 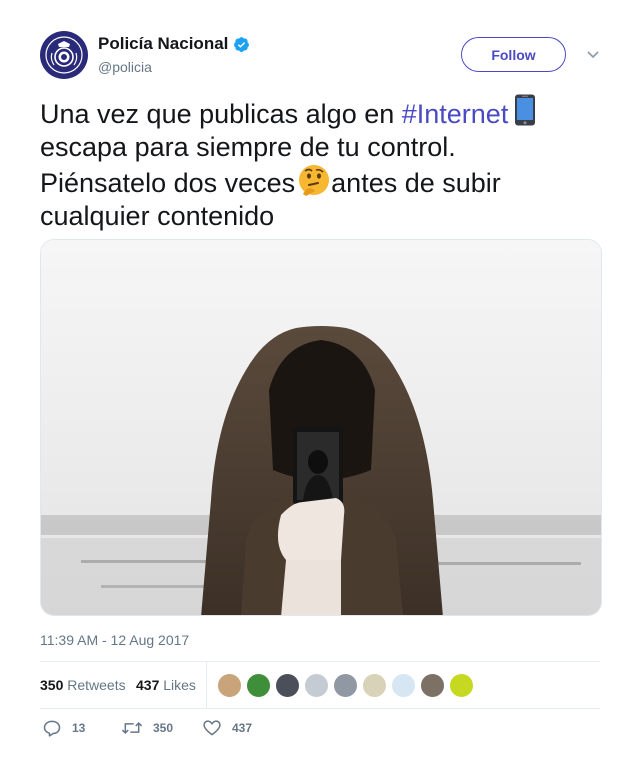 What do you see at coordinates (148, 685) in the screenshot?
I see `likes-count: 437` at bounding box center [148, 685].